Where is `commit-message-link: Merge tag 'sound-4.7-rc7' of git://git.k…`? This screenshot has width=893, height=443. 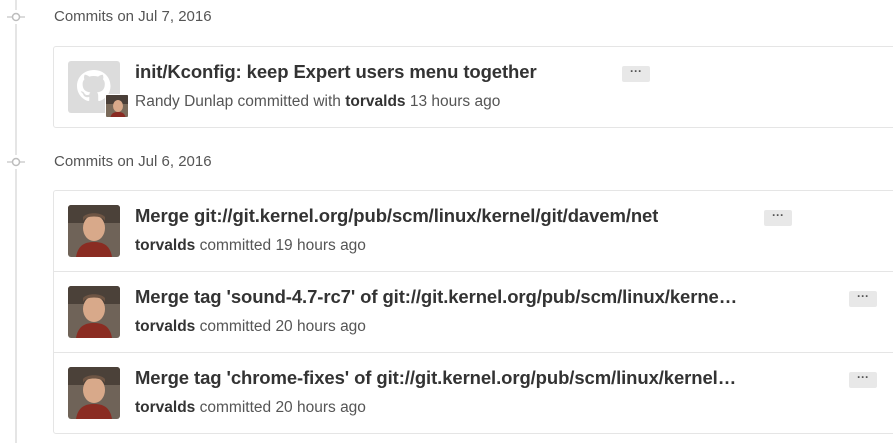 commit-message-link: Merge tag 'sound-4.7-rc7' of git://git.k… is located at coordinates (436, 297).